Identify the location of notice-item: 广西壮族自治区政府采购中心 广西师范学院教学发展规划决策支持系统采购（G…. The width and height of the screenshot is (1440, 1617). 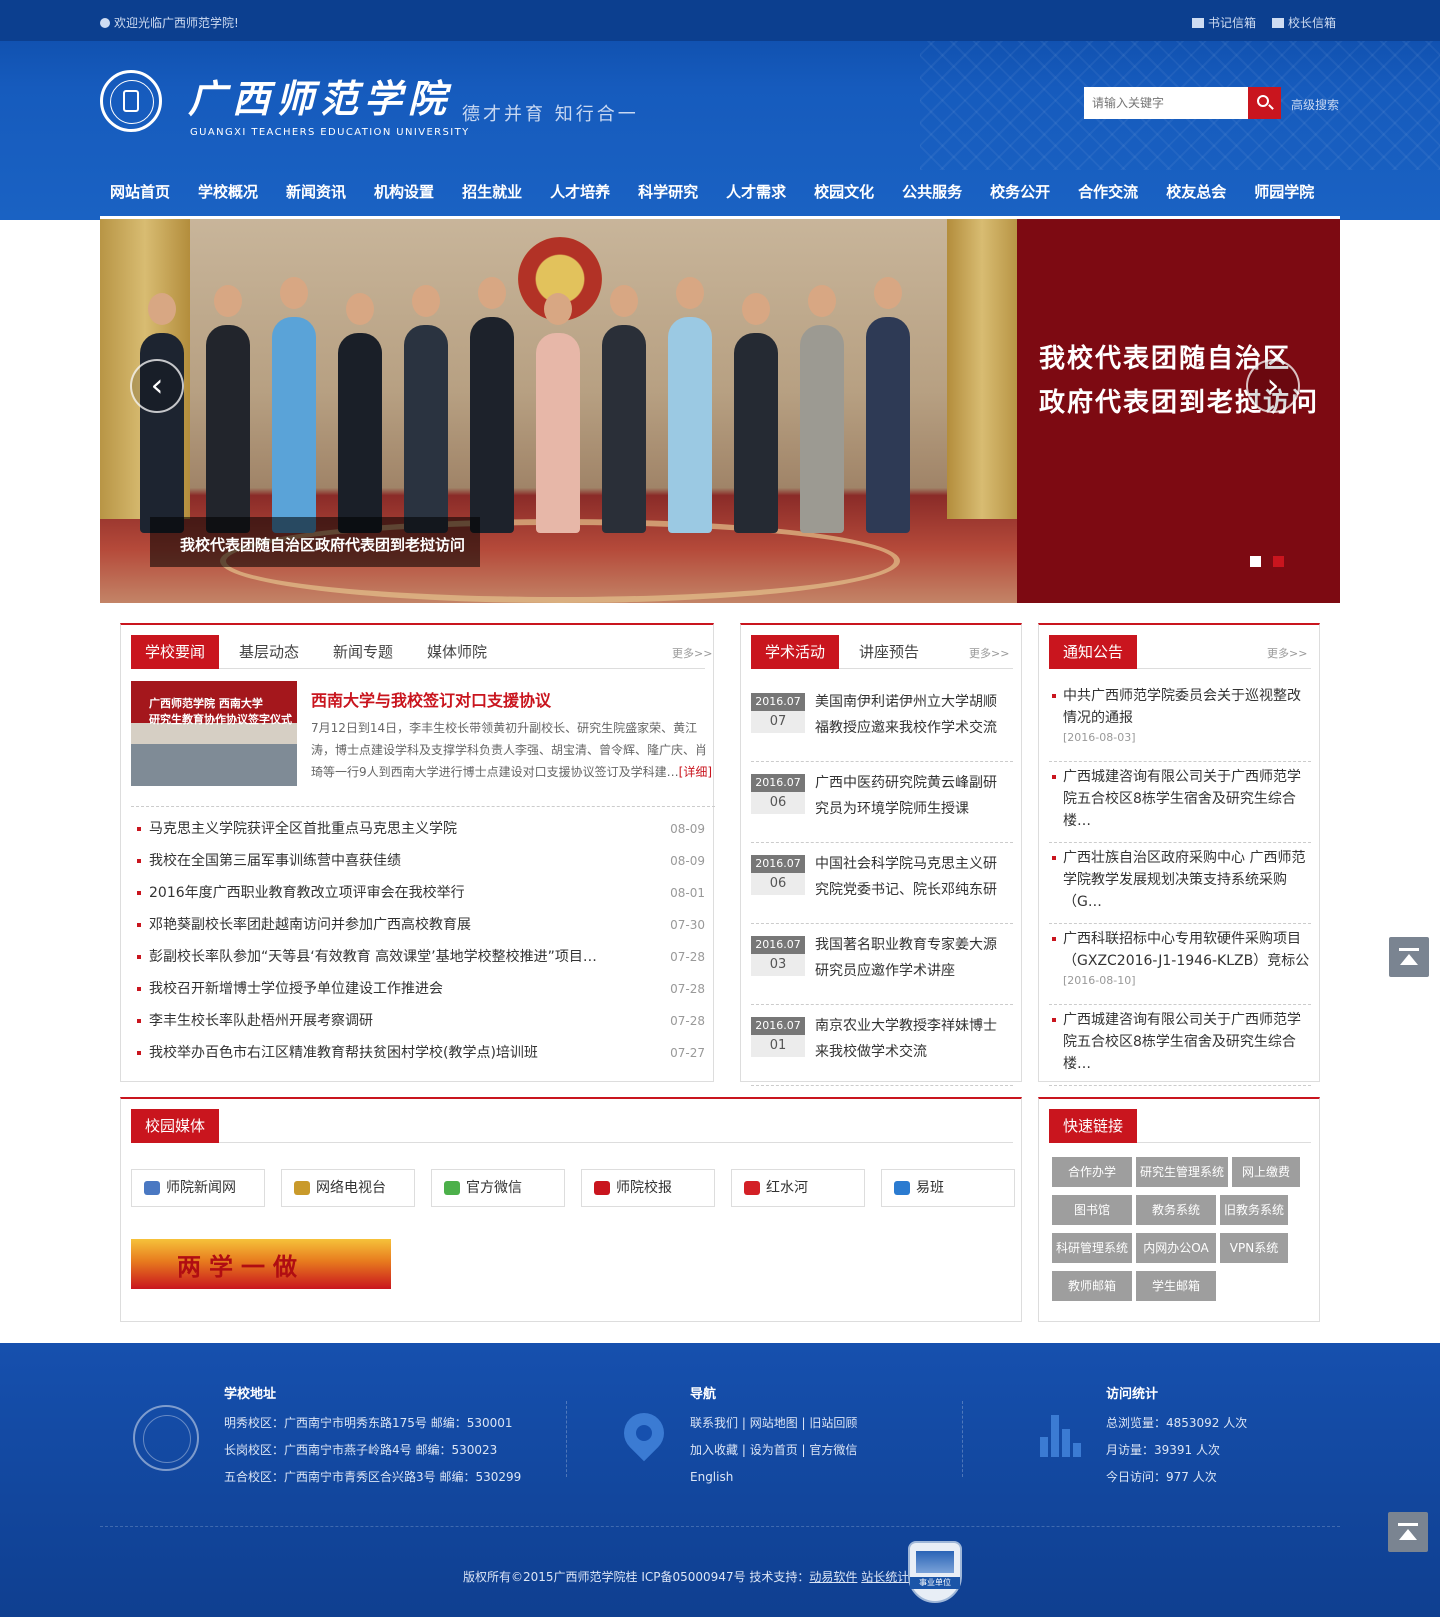
(1180, 883).